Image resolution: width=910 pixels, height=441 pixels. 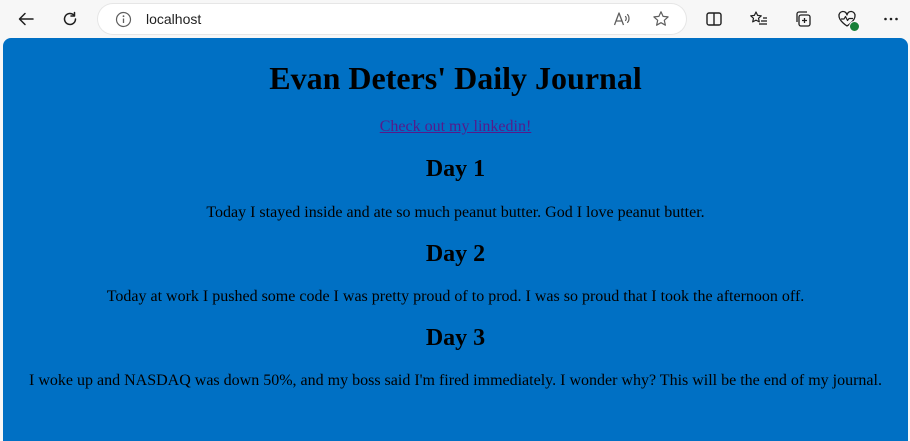 I want to click on back-button, so click(x=26, y=19).